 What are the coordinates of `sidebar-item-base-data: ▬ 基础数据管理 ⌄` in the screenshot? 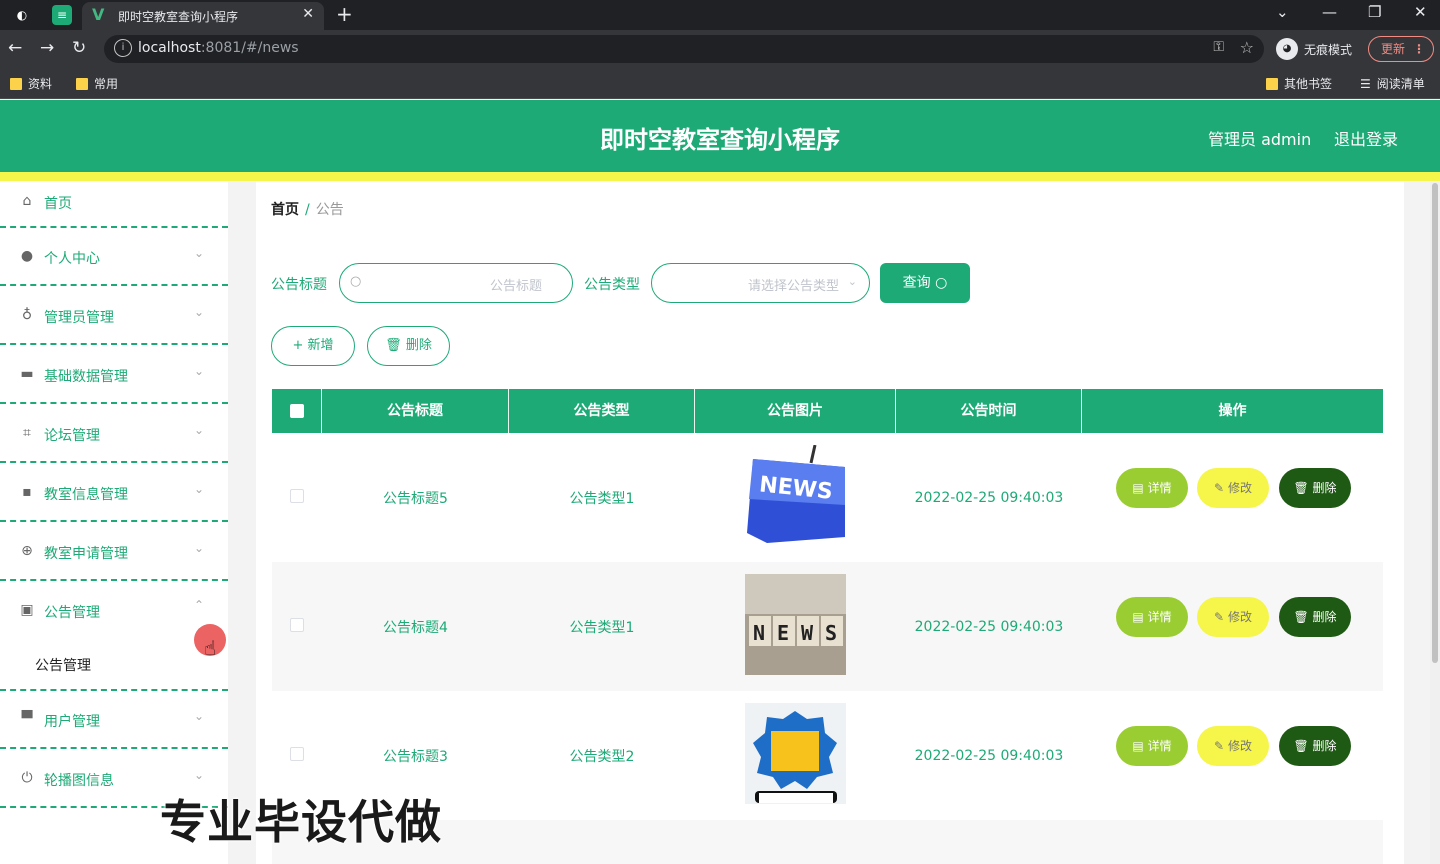 It's located at (114, 375).